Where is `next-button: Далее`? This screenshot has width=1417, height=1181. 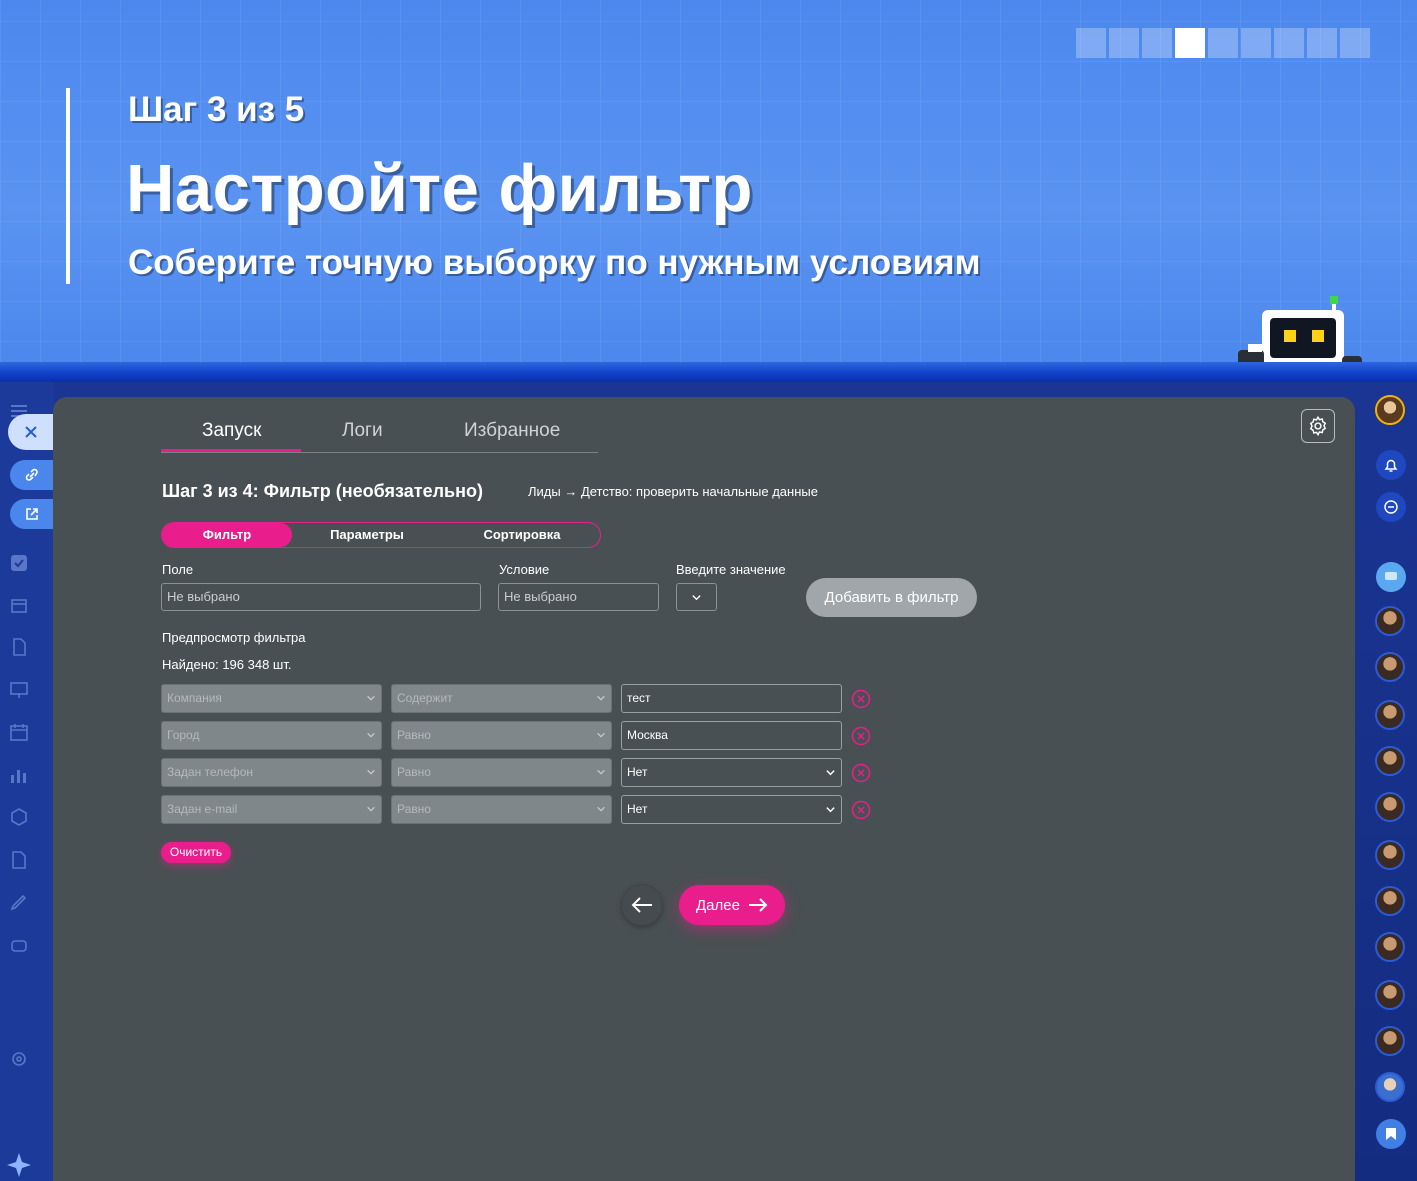
next-button: Далее is located at coordinates (732, 905).